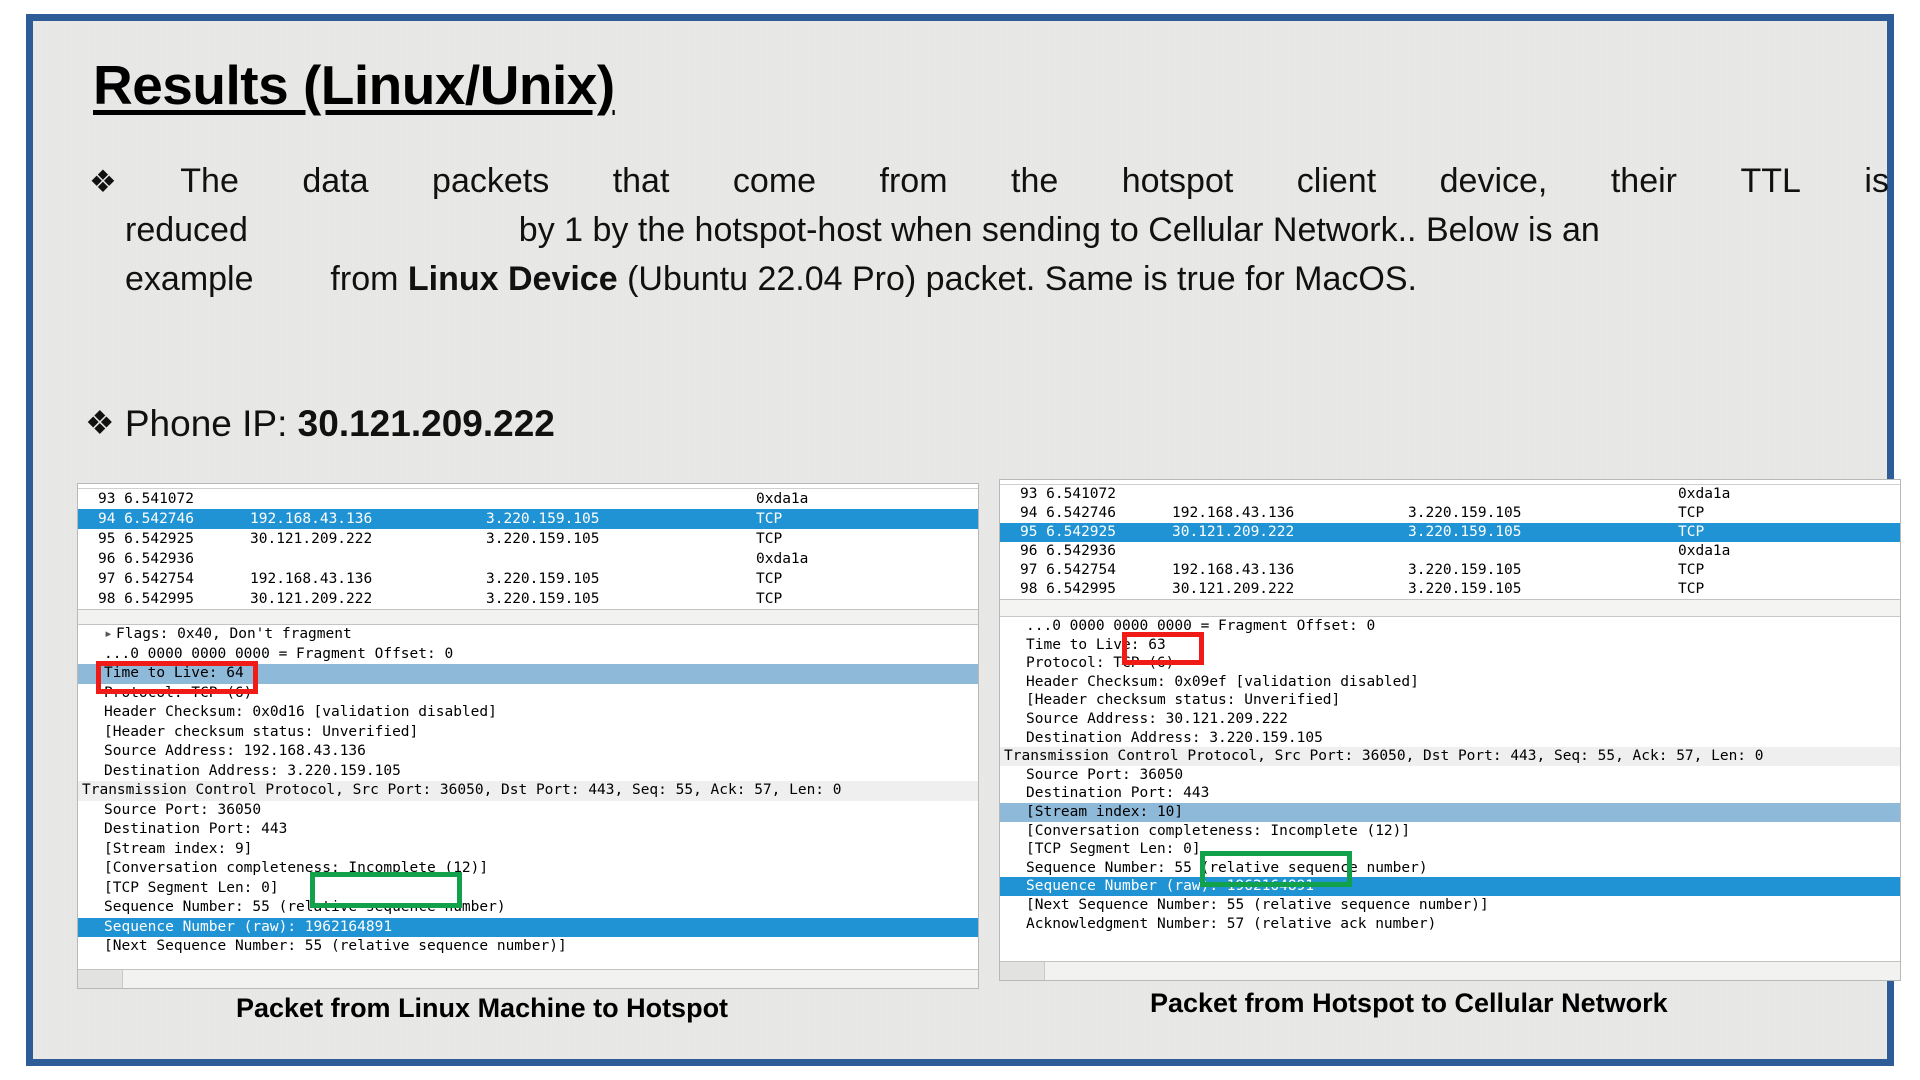 The image size is (1920, 1080). Describe the element at coordinates (528, 752) in the screenshot. I see `packet-detail-field: Source Address: 192.168.43.136` at that location.